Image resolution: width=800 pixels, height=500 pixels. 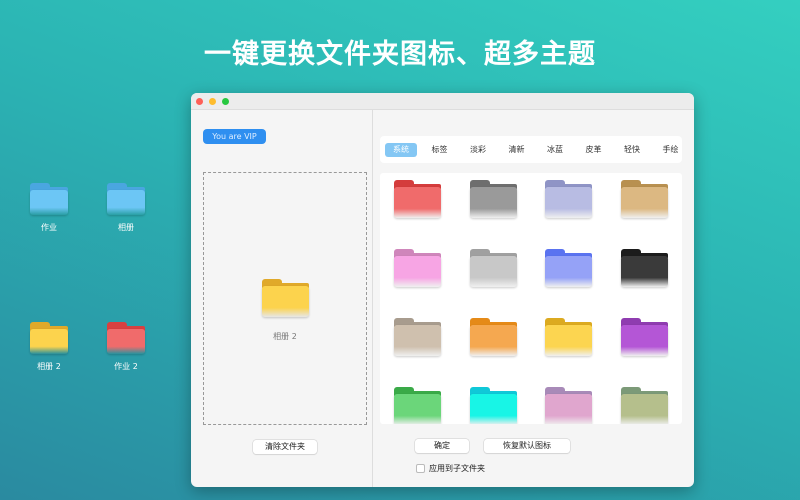 What do you see at coordinates (285, 336) in the screenshot?
I see `drop-folder-label: 相册 2` at bounding box center [285, 336].